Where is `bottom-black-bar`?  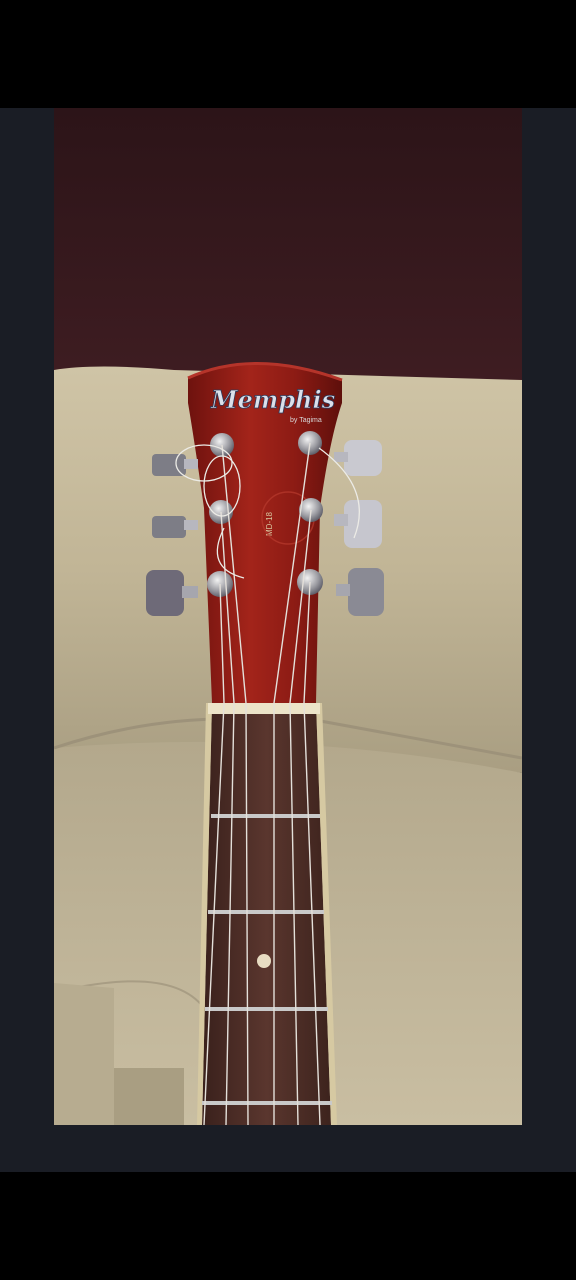 bottom-black-bar is located at coordinates (288, 1226).